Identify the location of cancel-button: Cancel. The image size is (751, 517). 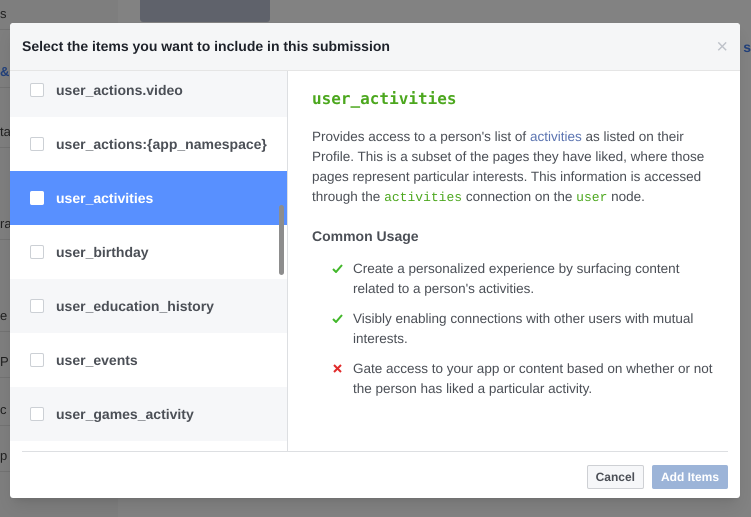
(615, 477).